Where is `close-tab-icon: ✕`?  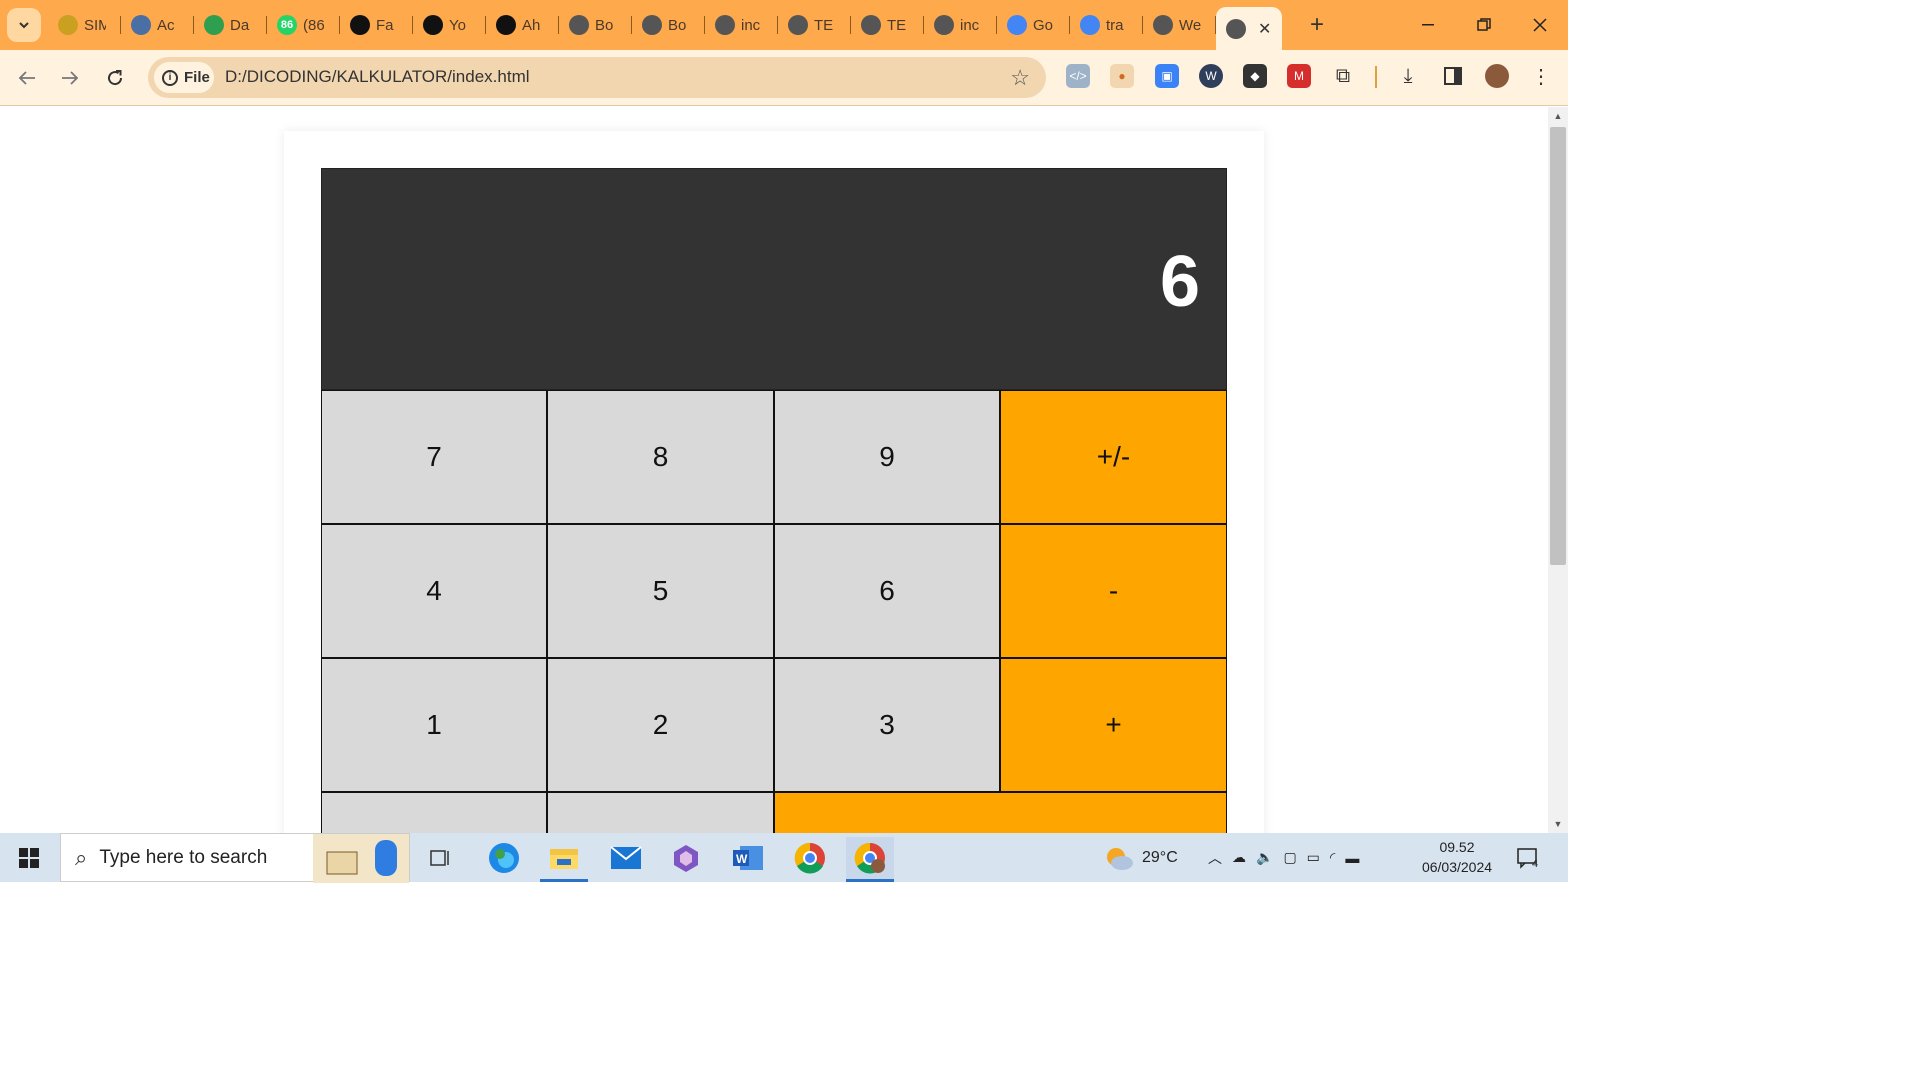 close-tab-icon: ✕ is located at coordinates (1264, 29).